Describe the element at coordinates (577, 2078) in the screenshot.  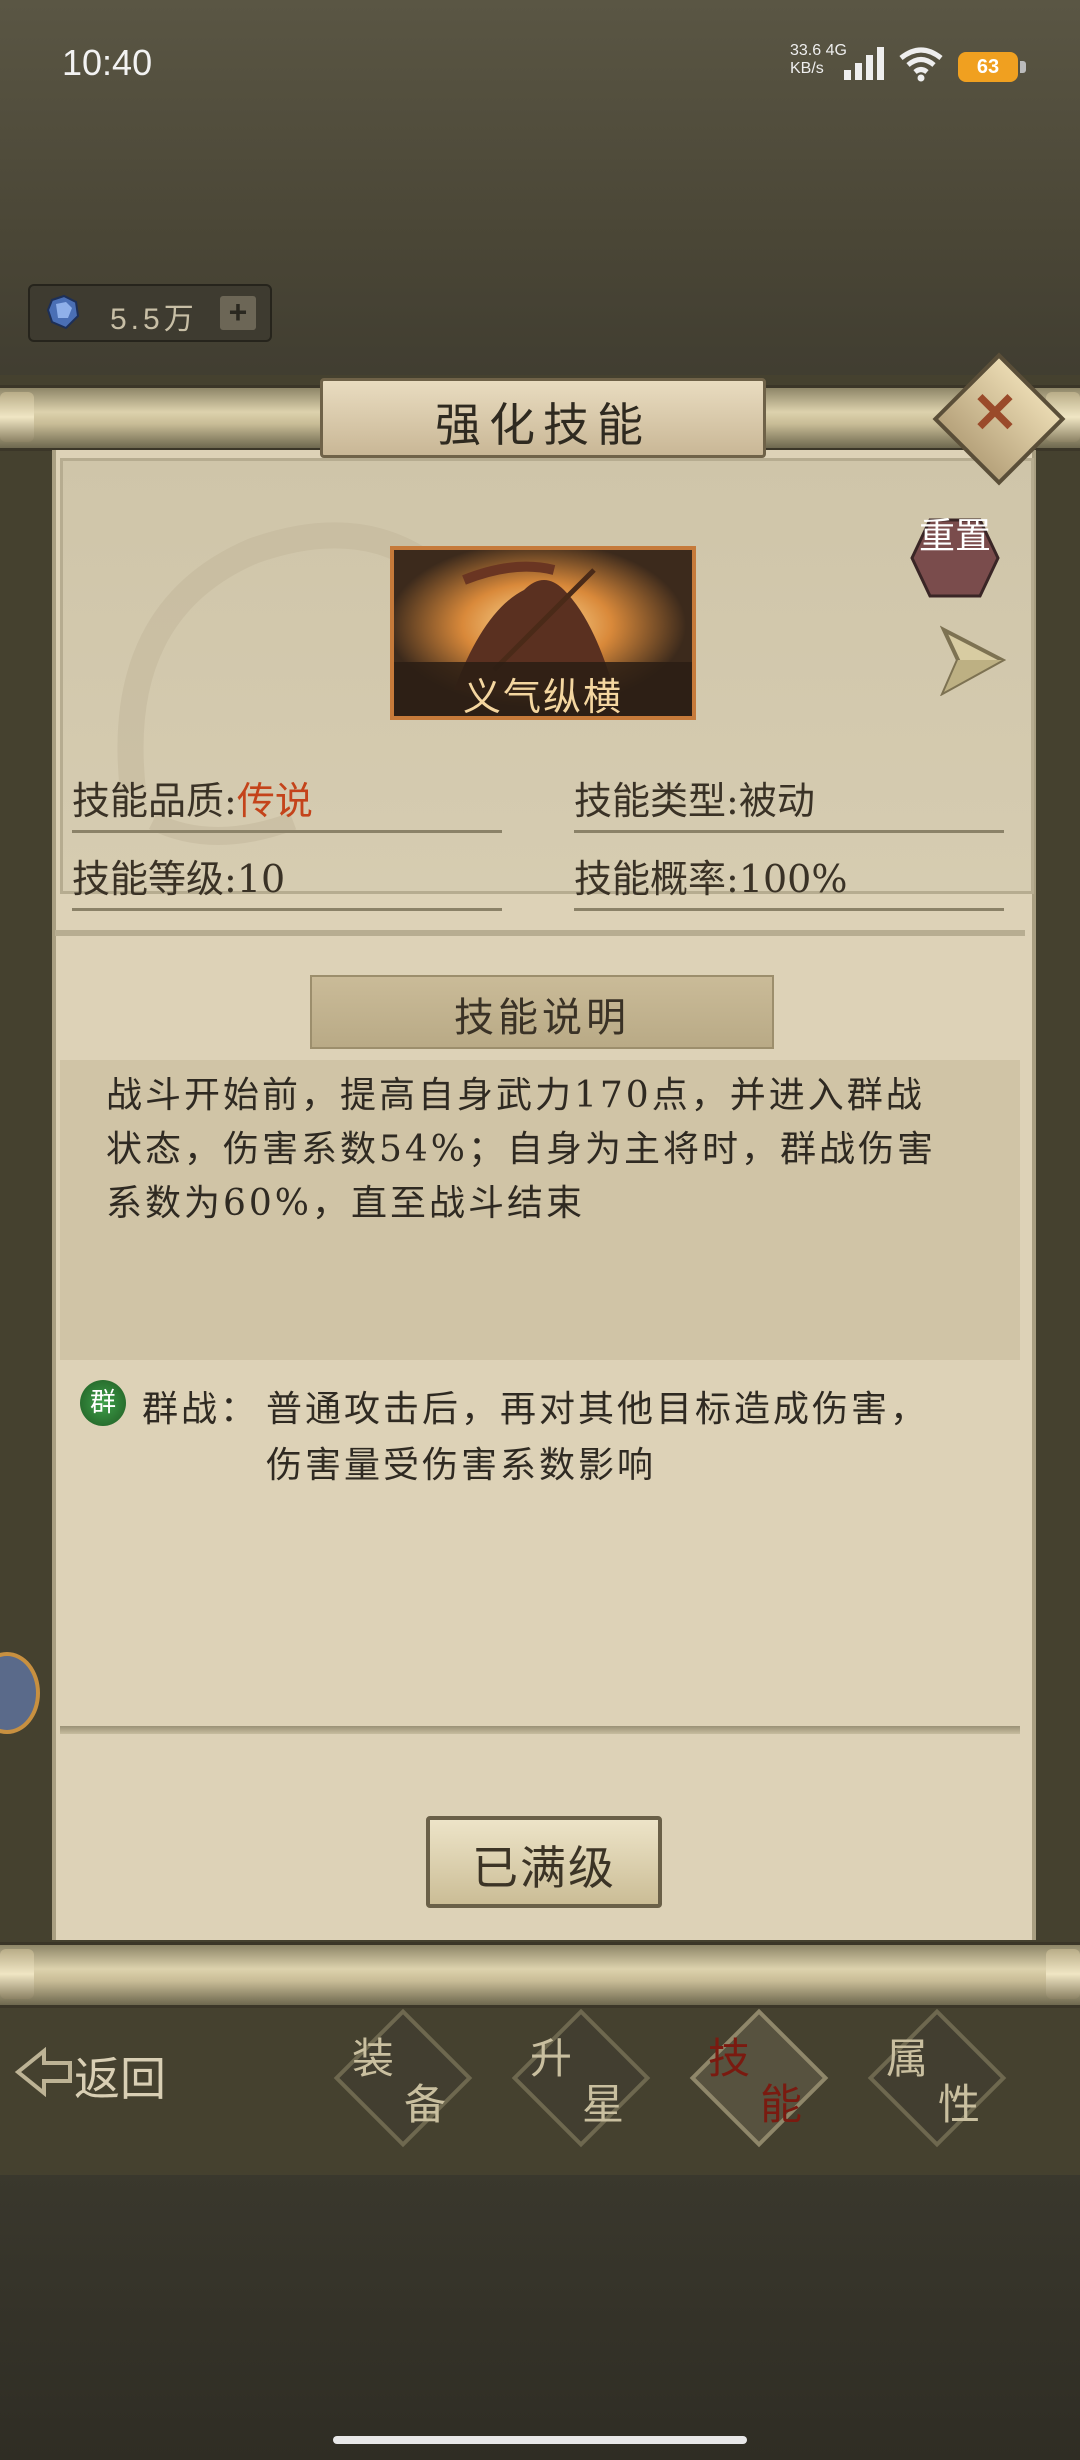
I see `tab-star-up: 升 星` at that location.